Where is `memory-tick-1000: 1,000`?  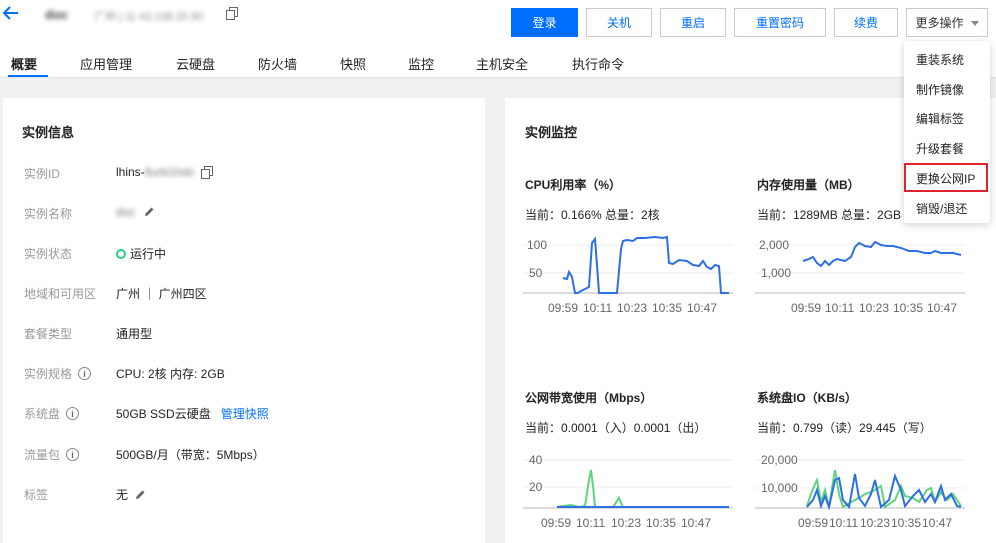 memory-tick-1000: 1,000 is located at coordinates (776, 273).